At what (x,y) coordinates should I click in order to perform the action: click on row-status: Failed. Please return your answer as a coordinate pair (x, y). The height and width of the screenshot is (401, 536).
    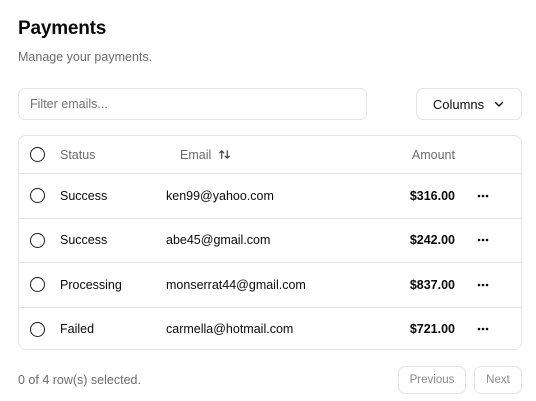
    Looking at the image, I should click on (77, 329).